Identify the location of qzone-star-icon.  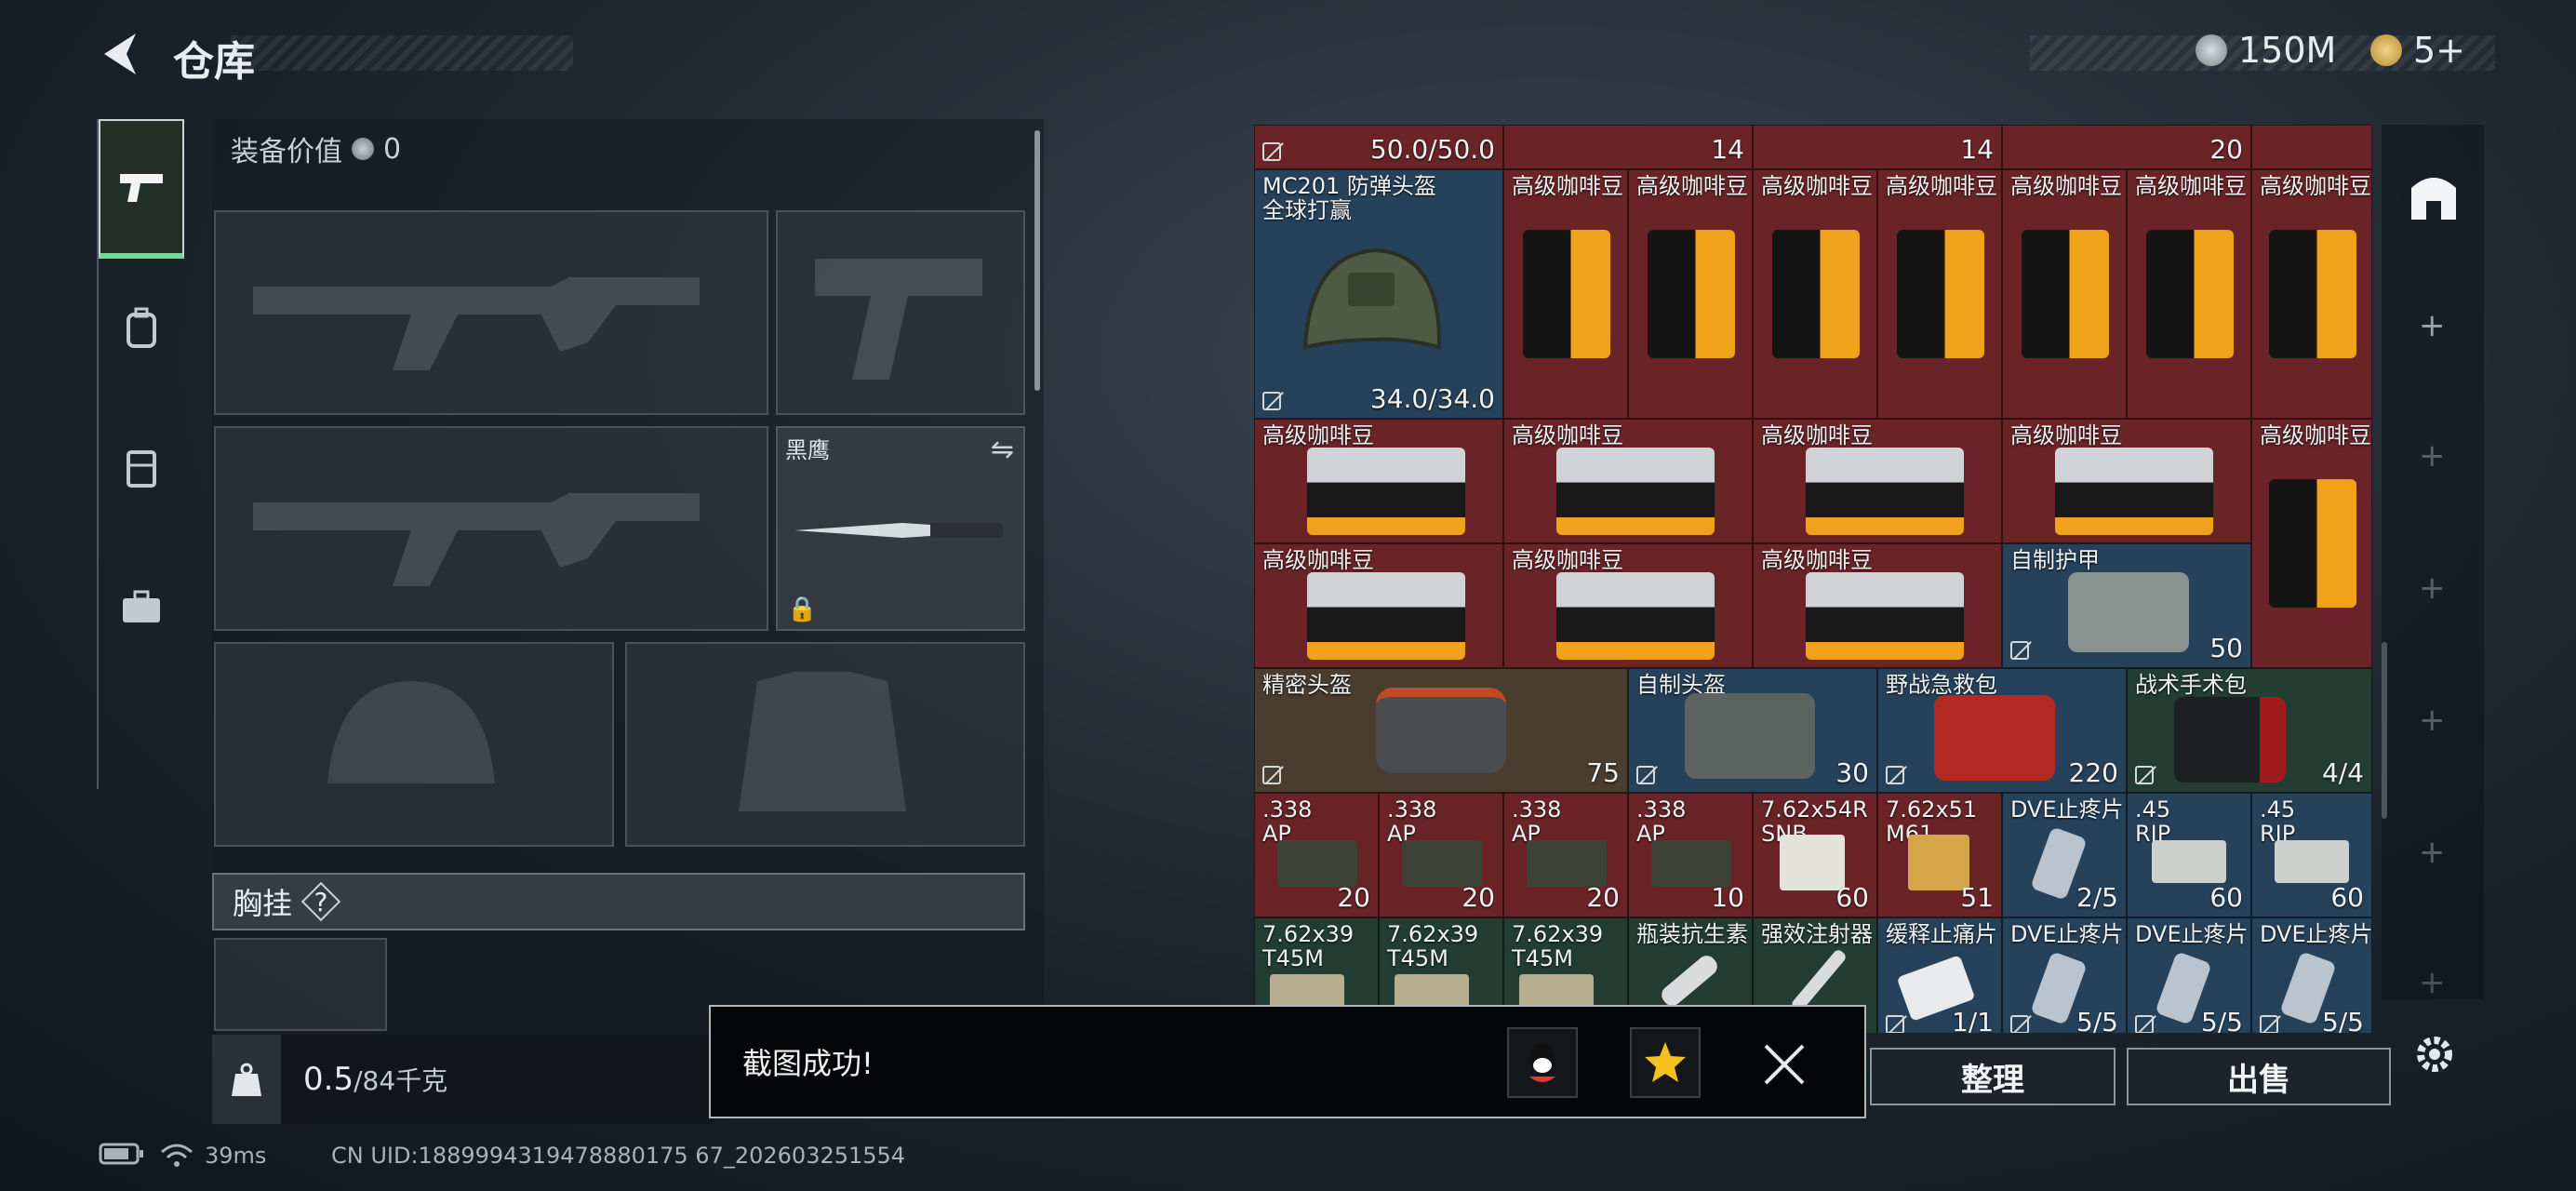
(1665, 1062).